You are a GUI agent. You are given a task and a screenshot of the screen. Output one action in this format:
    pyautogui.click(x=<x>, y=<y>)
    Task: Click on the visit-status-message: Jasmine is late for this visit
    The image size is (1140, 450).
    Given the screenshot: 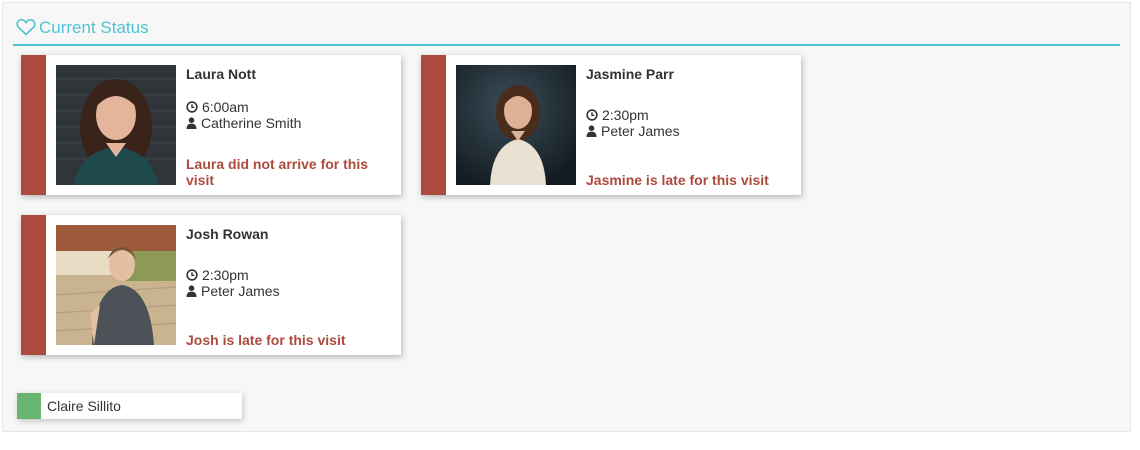 What is the action you would take?
    pyautogui.click(x=677, y=180)
    